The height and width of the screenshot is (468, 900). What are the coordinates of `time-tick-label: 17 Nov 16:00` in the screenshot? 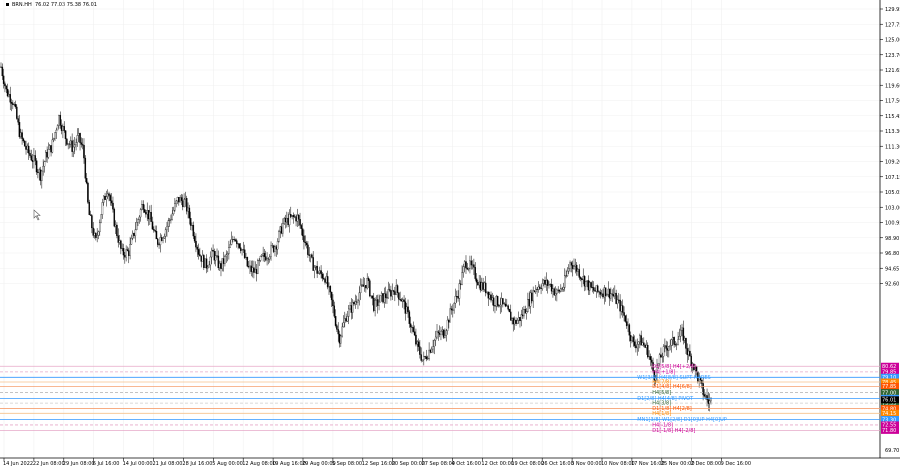 It's located at (648, 464).